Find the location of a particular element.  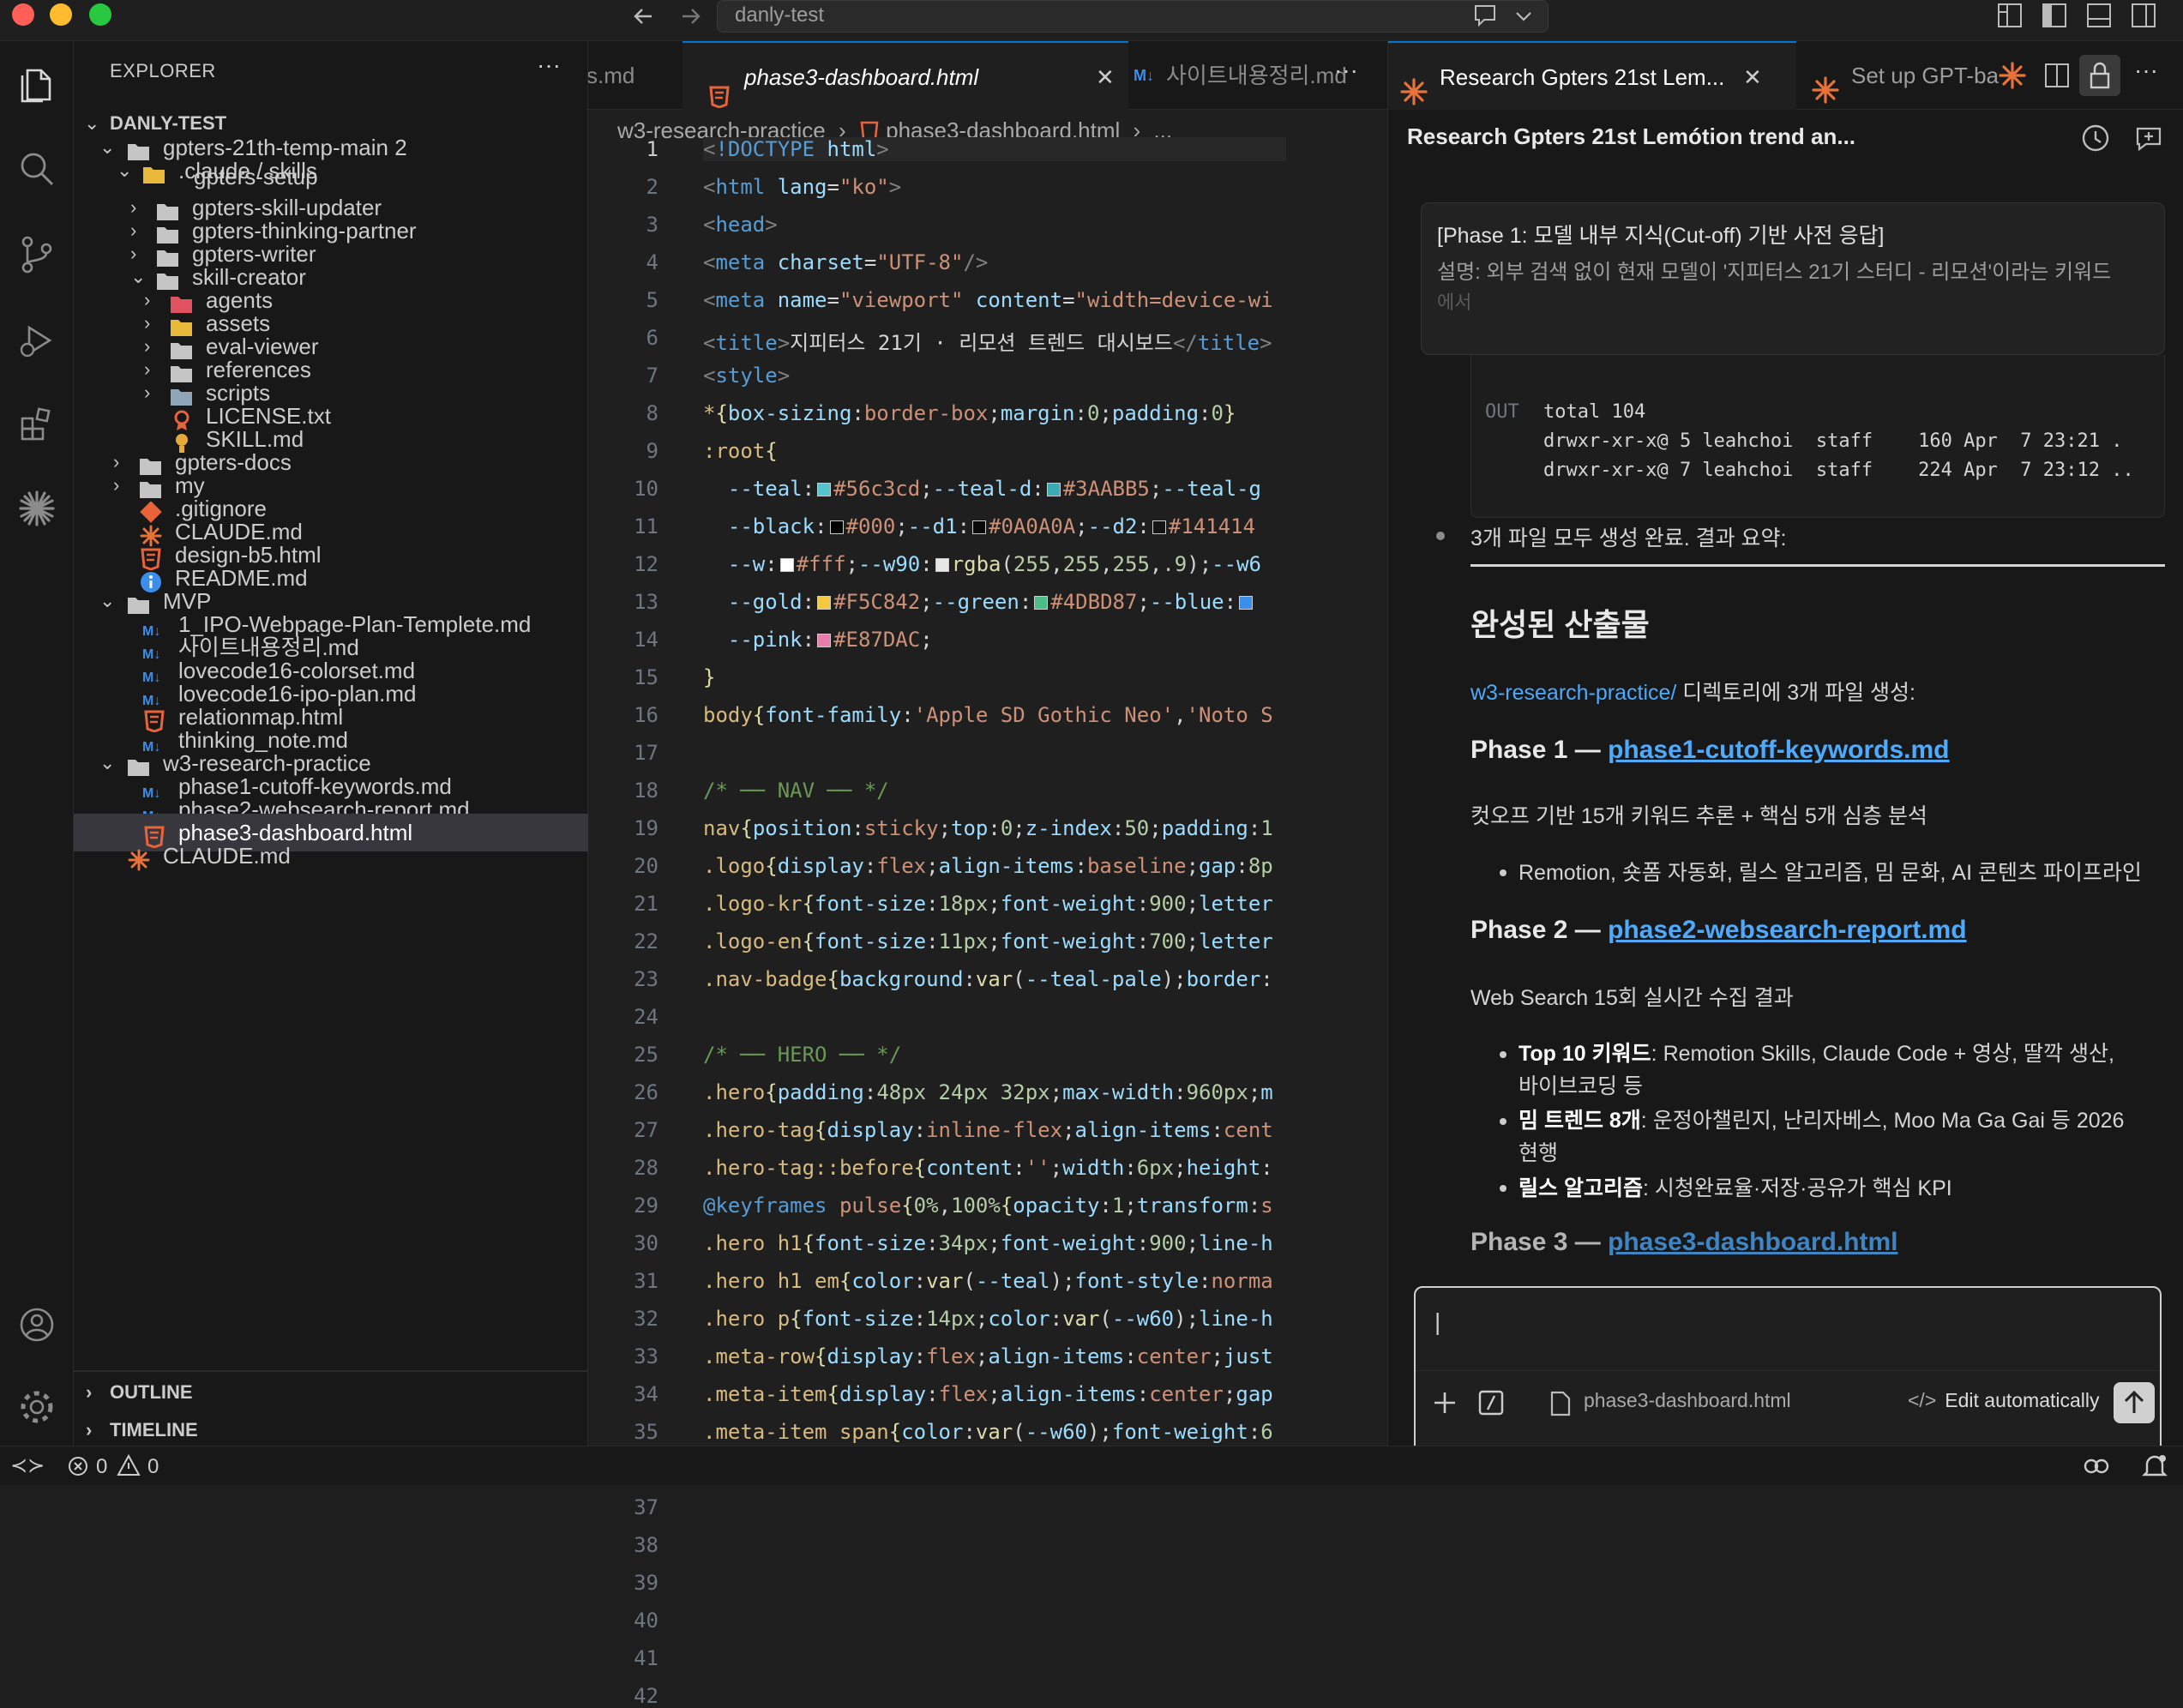

timeline-section: › TIMELINE is located at coordinates (331, 1430).